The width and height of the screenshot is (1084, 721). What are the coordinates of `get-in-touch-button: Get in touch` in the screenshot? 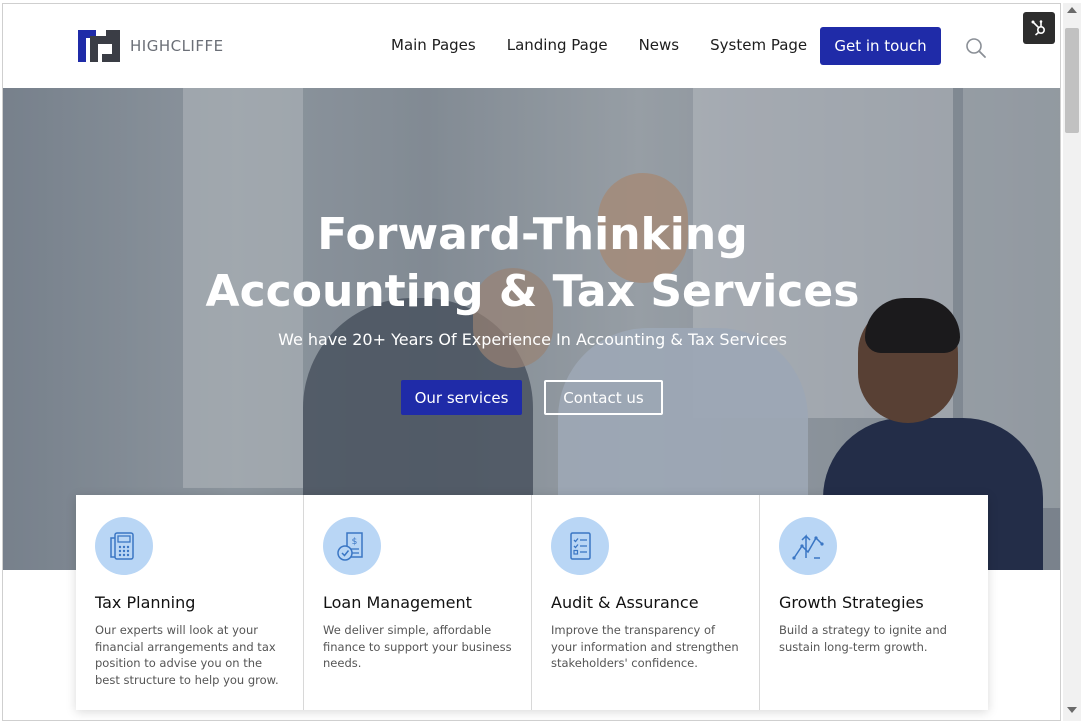 It's located at (880, 46).